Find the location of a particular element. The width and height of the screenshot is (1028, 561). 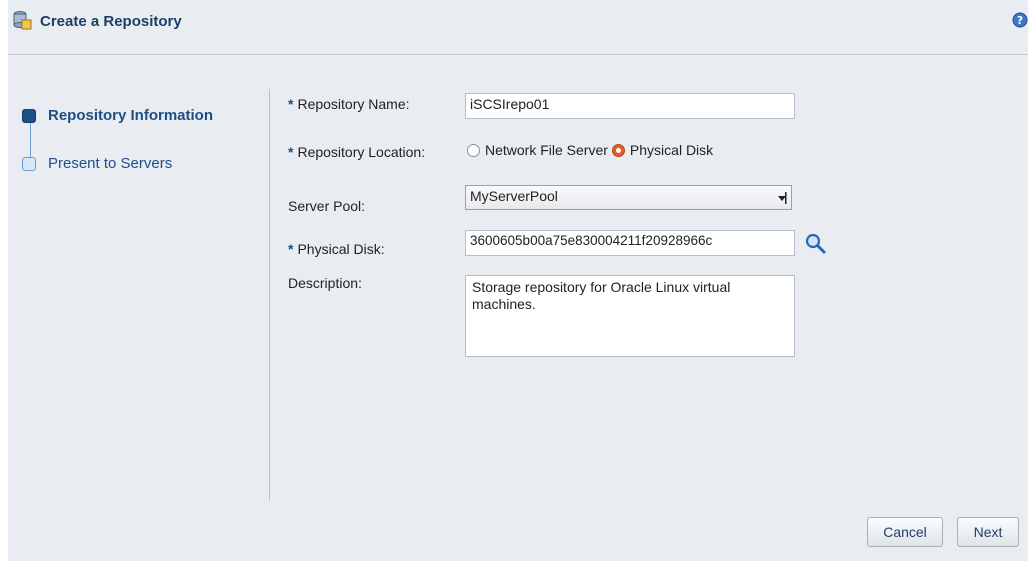

radio-label: Physical Disk is located at coordinates (671, 150).